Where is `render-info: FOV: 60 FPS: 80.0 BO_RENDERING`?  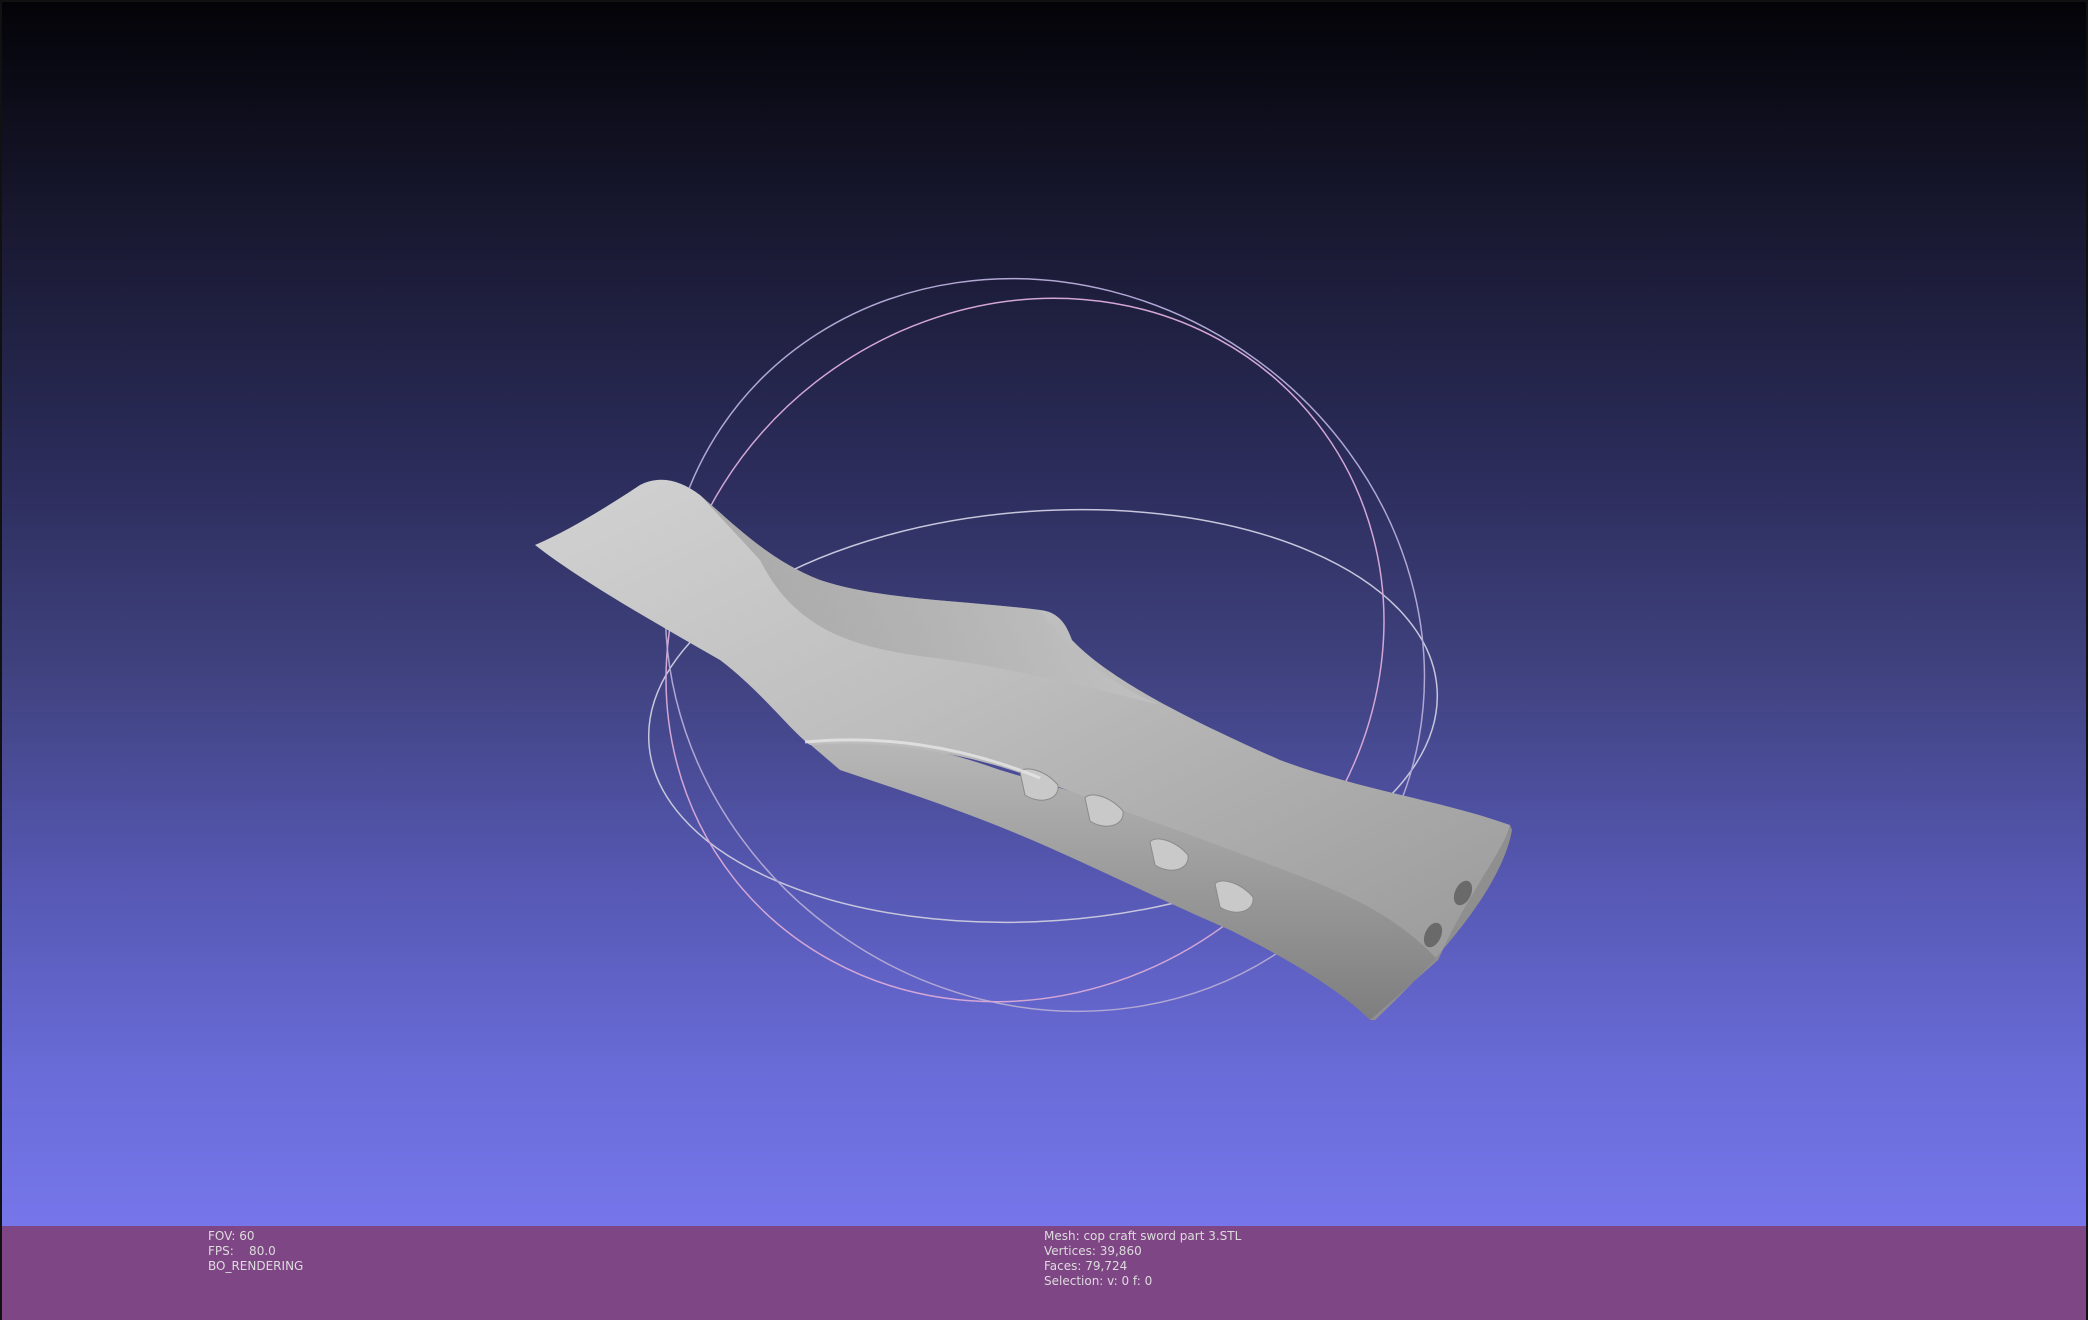
render-info: FOV: 60 FPS: 80.0 BO_RENDERING is located at coordinates (255, 1251).